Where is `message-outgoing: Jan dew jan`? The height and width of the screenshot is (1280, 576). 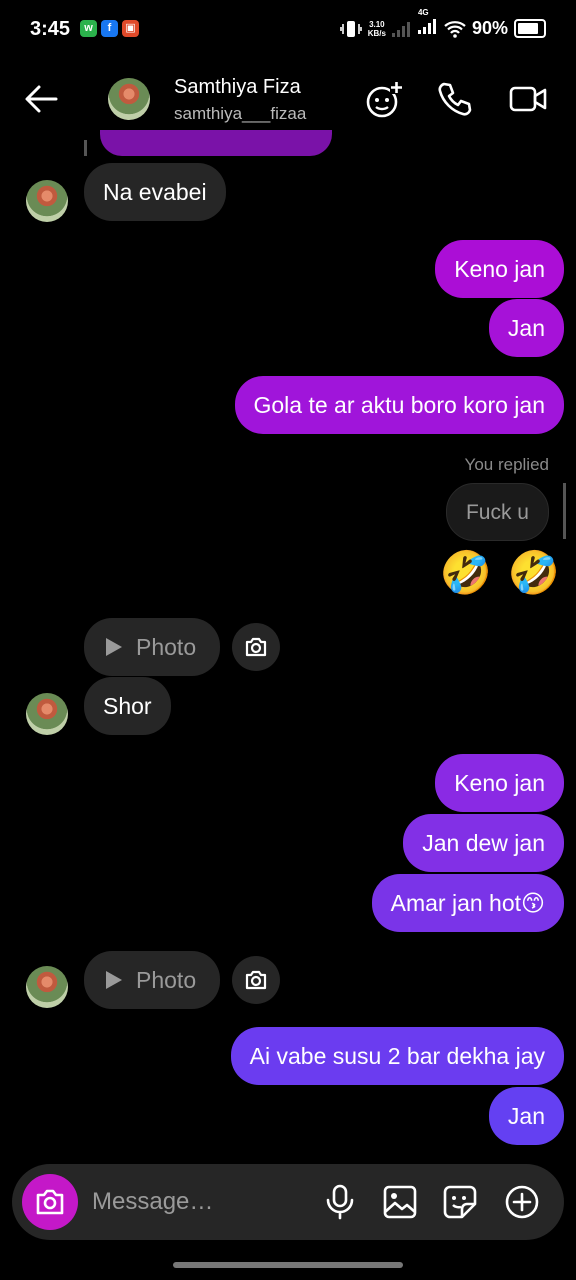 message-outgoing: Jan dew jan is located at coordinates (483, 843).